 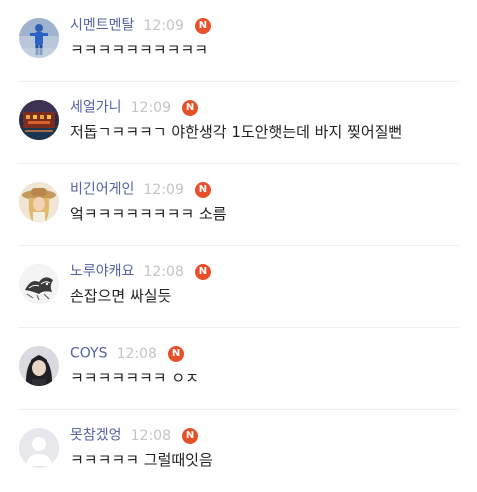 I want to click on comment-meta: 시멘트멘탈 12:09 N, so click(x=140, y=25).